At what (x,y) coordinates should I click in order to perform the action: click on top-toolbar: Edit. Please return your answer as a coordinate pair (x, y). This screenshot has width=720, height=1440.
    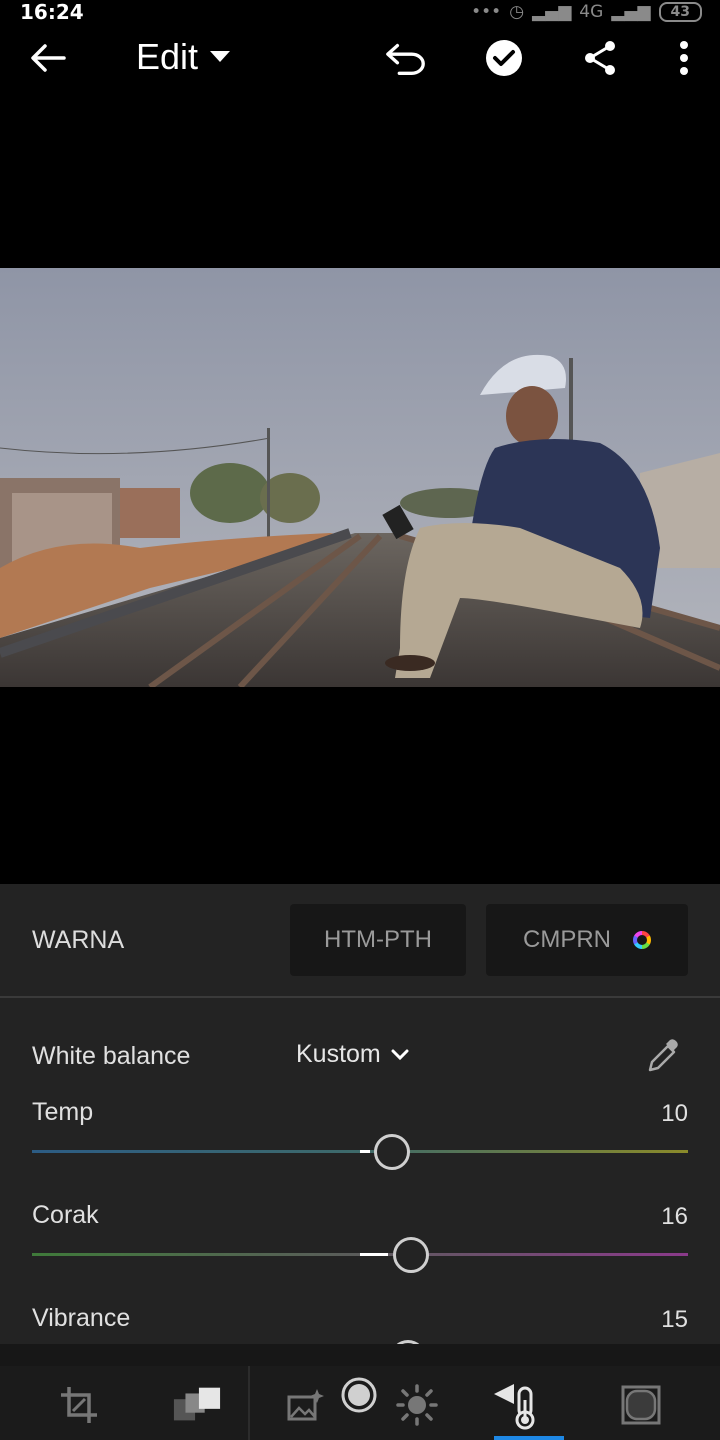
    Looking at the image, I should click on (360, 58).